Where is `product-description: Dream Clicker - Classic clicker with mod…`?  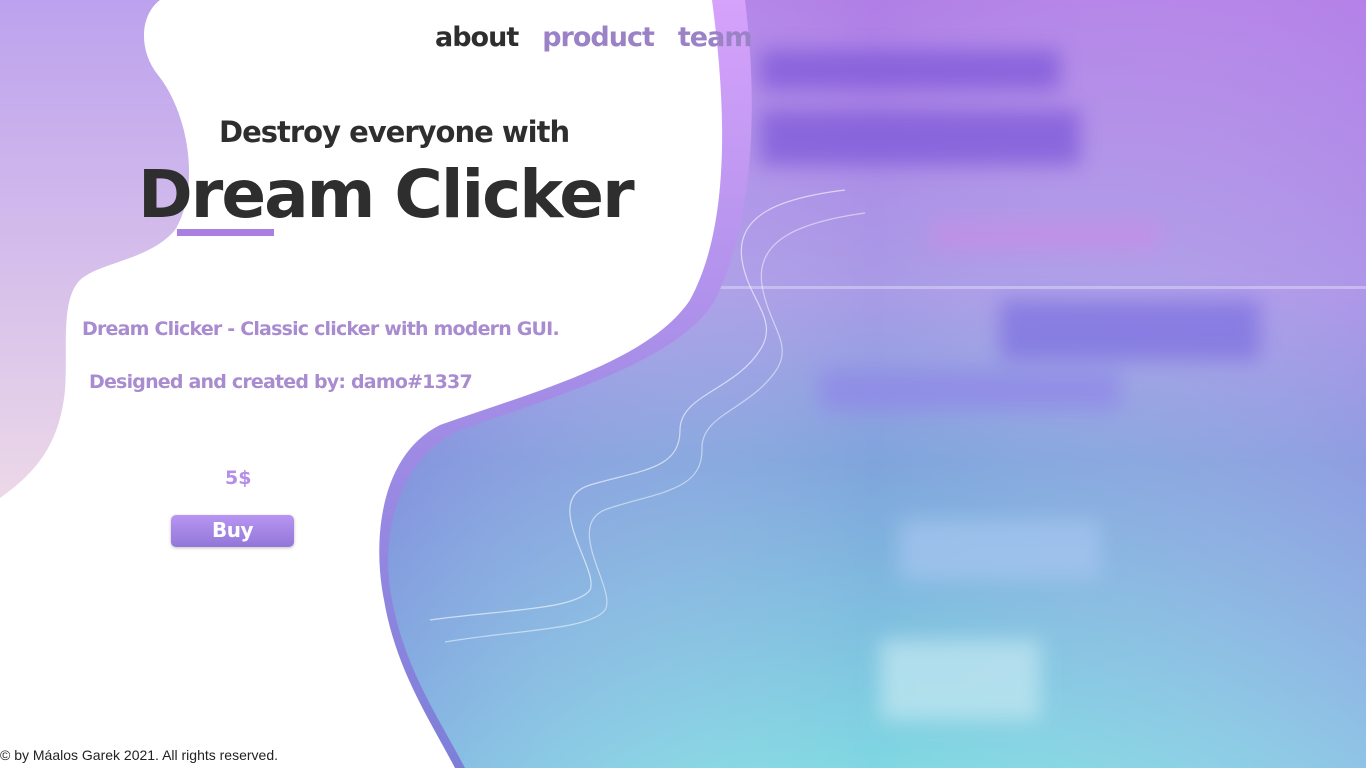 product-description: Dream Clicker - Classic clicker with mod… is located at coordinates (321, 329).